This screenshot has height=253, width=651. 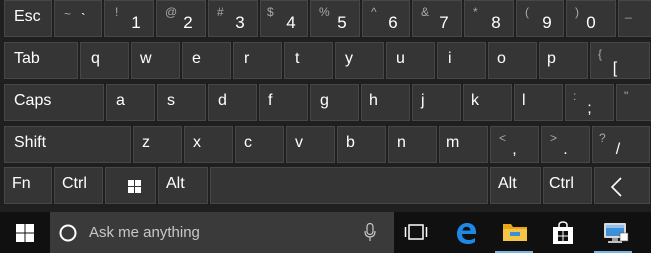 I want to click on key-slash-label: /, so click(x=618, y=149).